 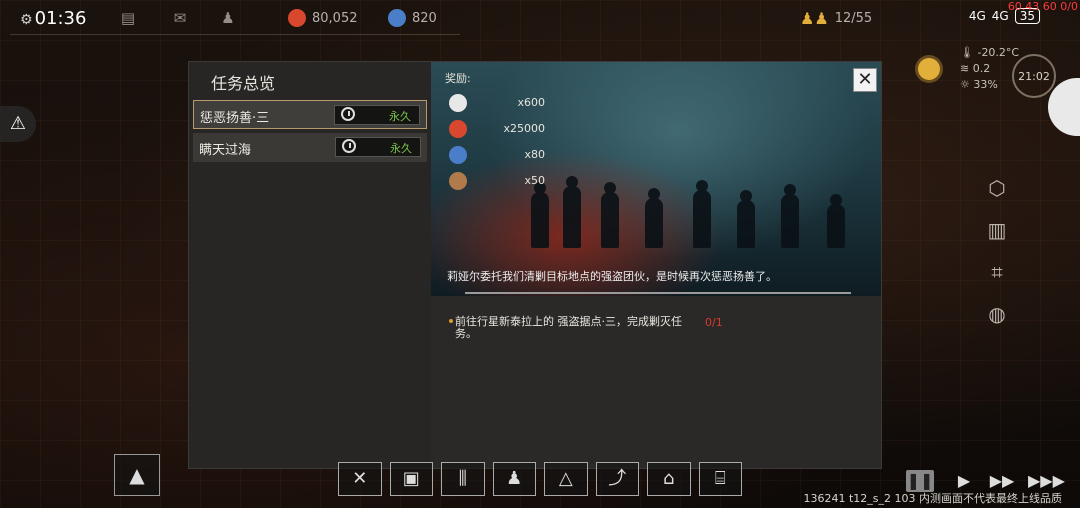 I want to click on clipboard-icon: ▥, so click(x=997, y=236).